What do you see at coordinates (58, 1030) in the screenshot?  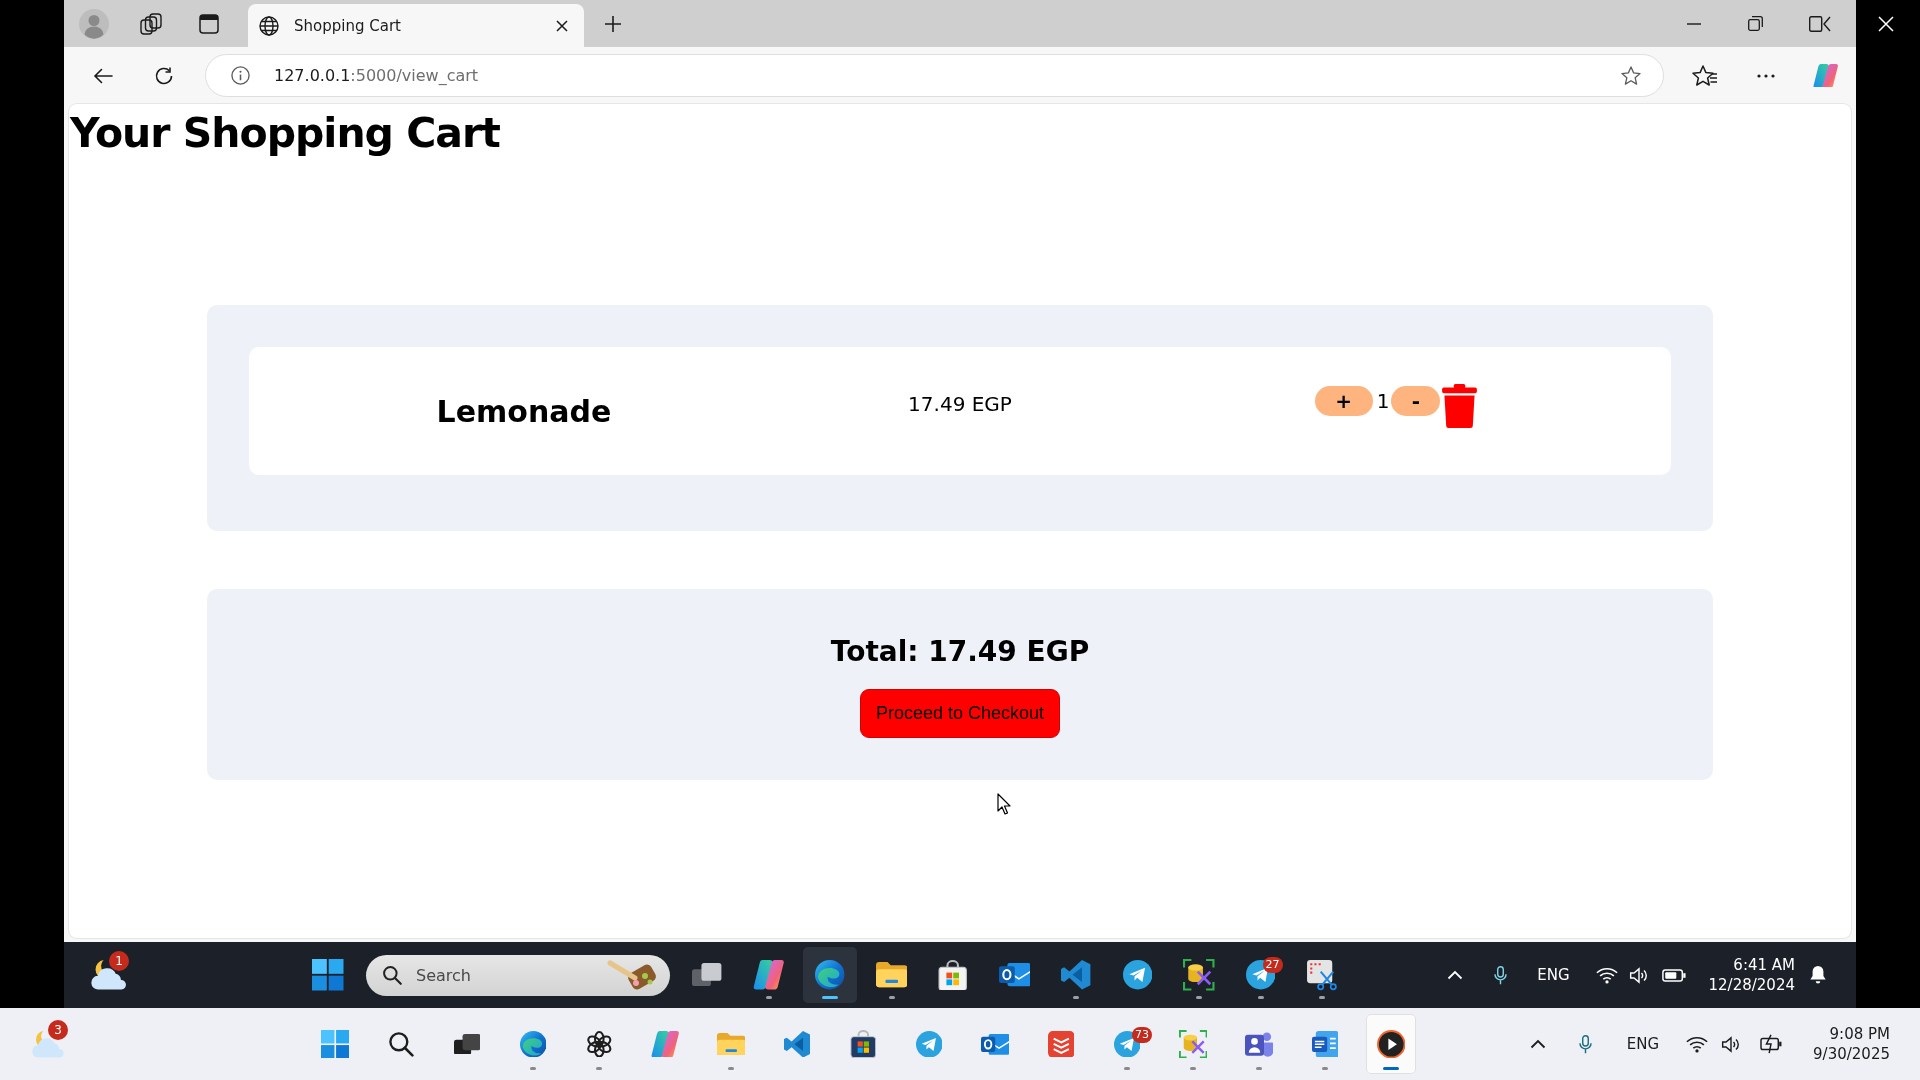 I see `notification-badge: 3` at bounding box center [58, 1030].